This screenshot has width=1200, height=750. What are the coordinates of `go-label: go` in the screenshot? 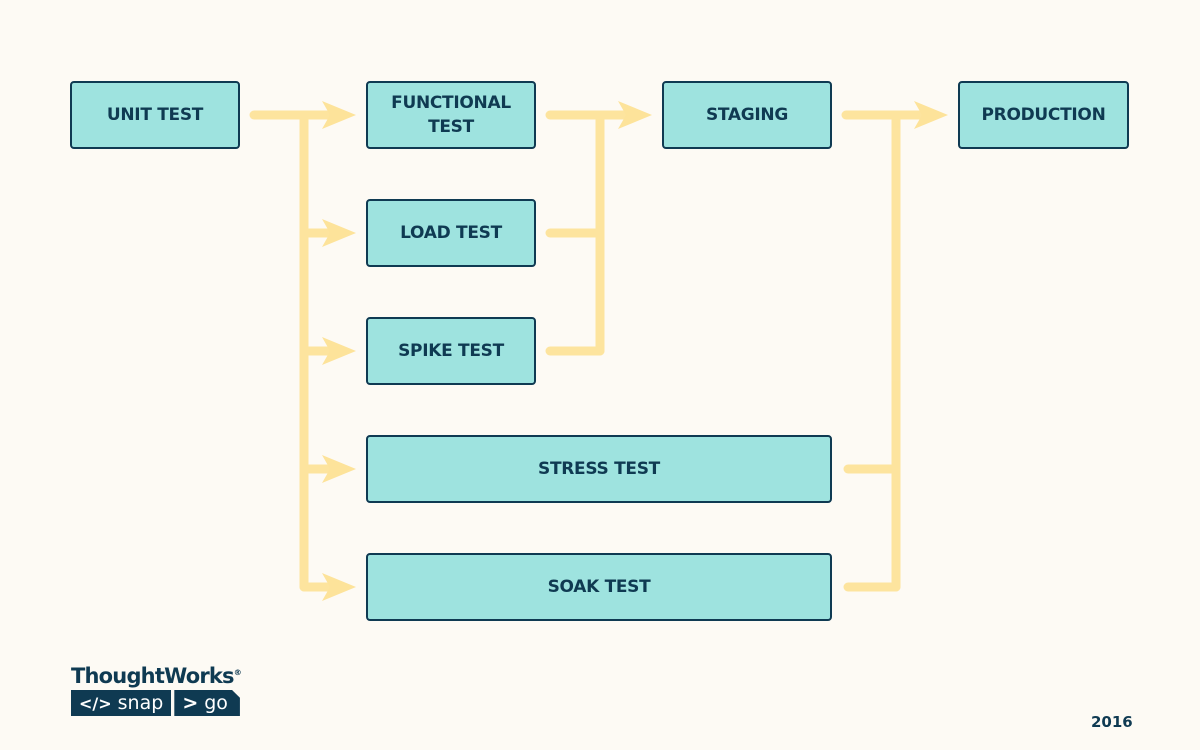 It's located at (216, 703).